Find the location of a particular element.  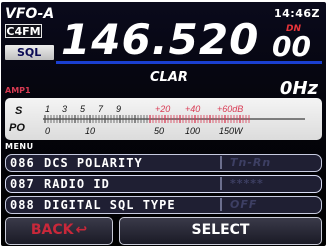

meter-s-label: S is located at coordinates (19, 111).